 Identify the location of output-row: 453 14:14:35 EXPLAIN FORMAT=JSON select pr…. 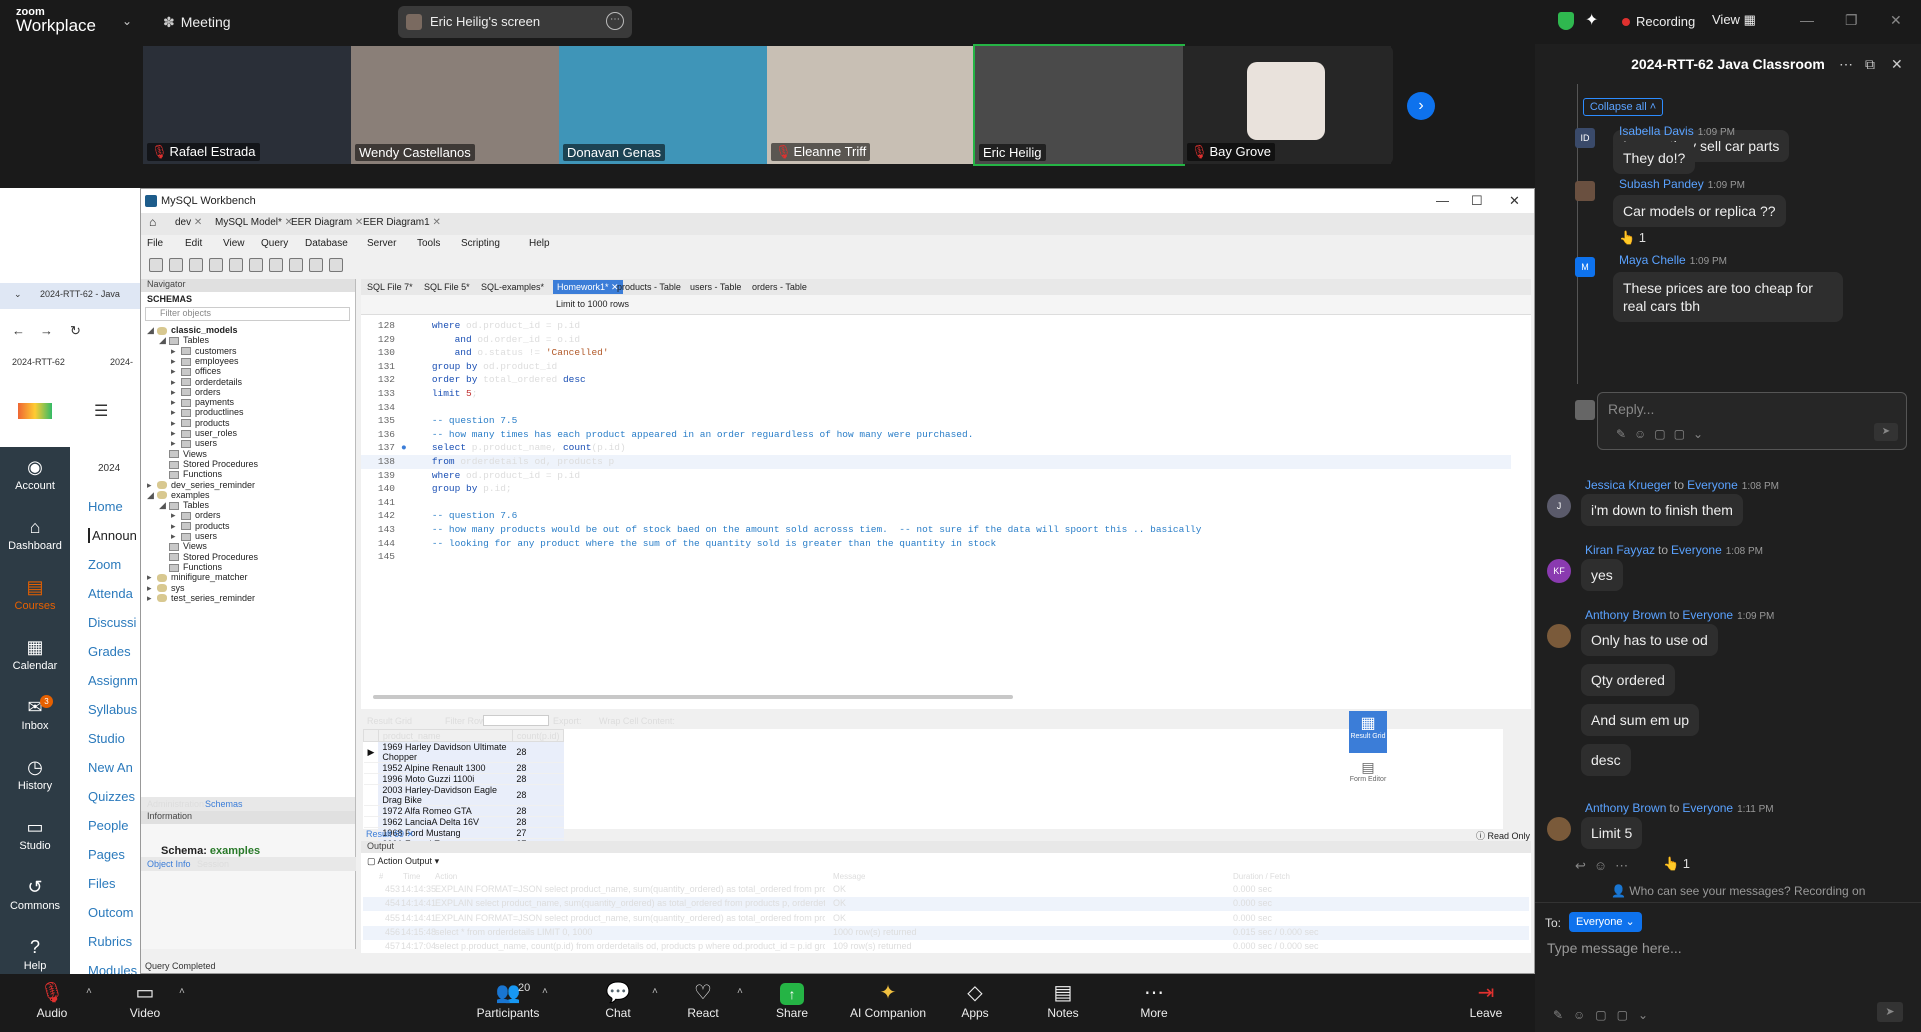
(946, 890).